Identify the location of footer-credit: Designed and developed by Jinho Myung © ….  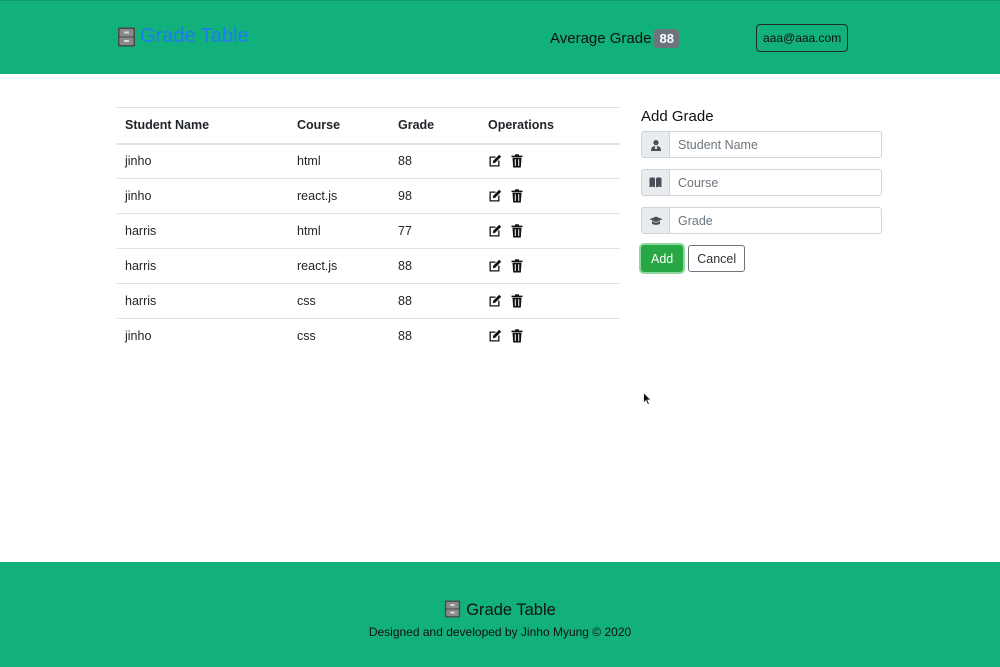
(500, 632).